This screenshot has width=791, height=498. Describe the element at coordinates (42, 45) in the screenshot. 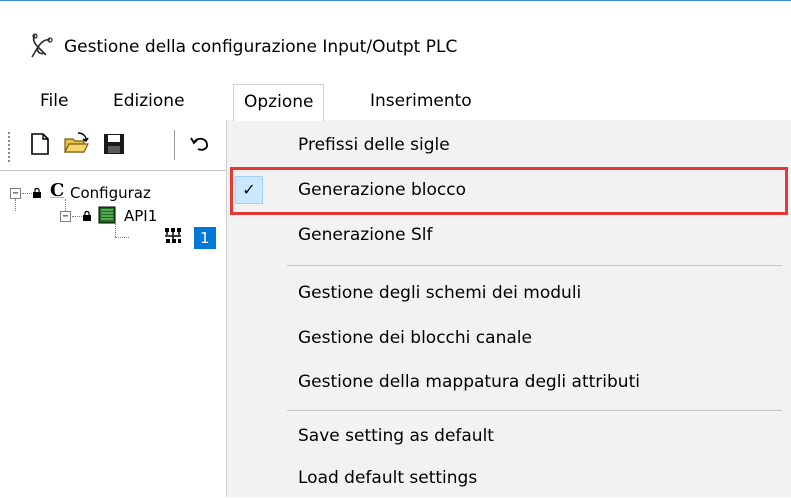

I see `app-tool-icon` at that location.